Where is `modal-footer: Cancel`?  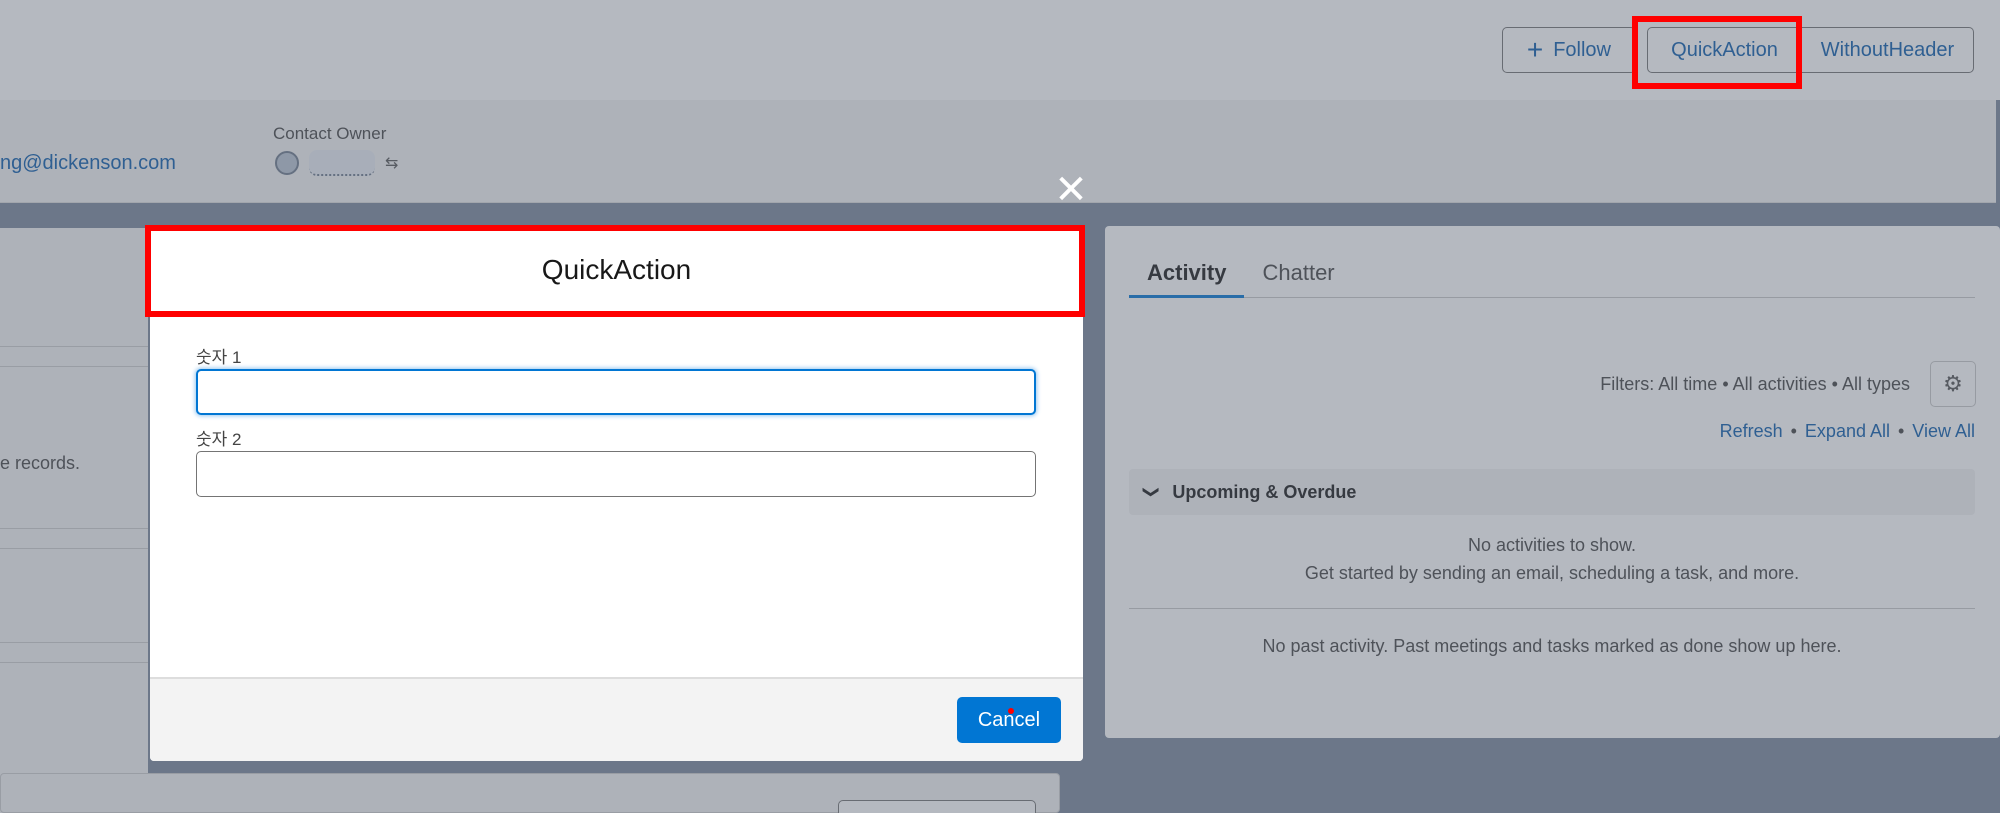
modal-footer: Cancel is located at coordinates (616, 719).